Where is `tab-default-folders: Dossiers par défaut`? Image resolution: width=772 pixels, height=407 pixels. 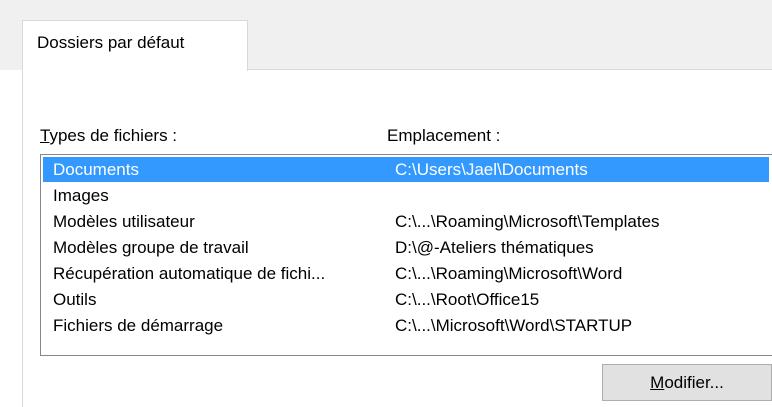
tab-default-folders: Dossiers par défaut is located at coordinates (135, 45).